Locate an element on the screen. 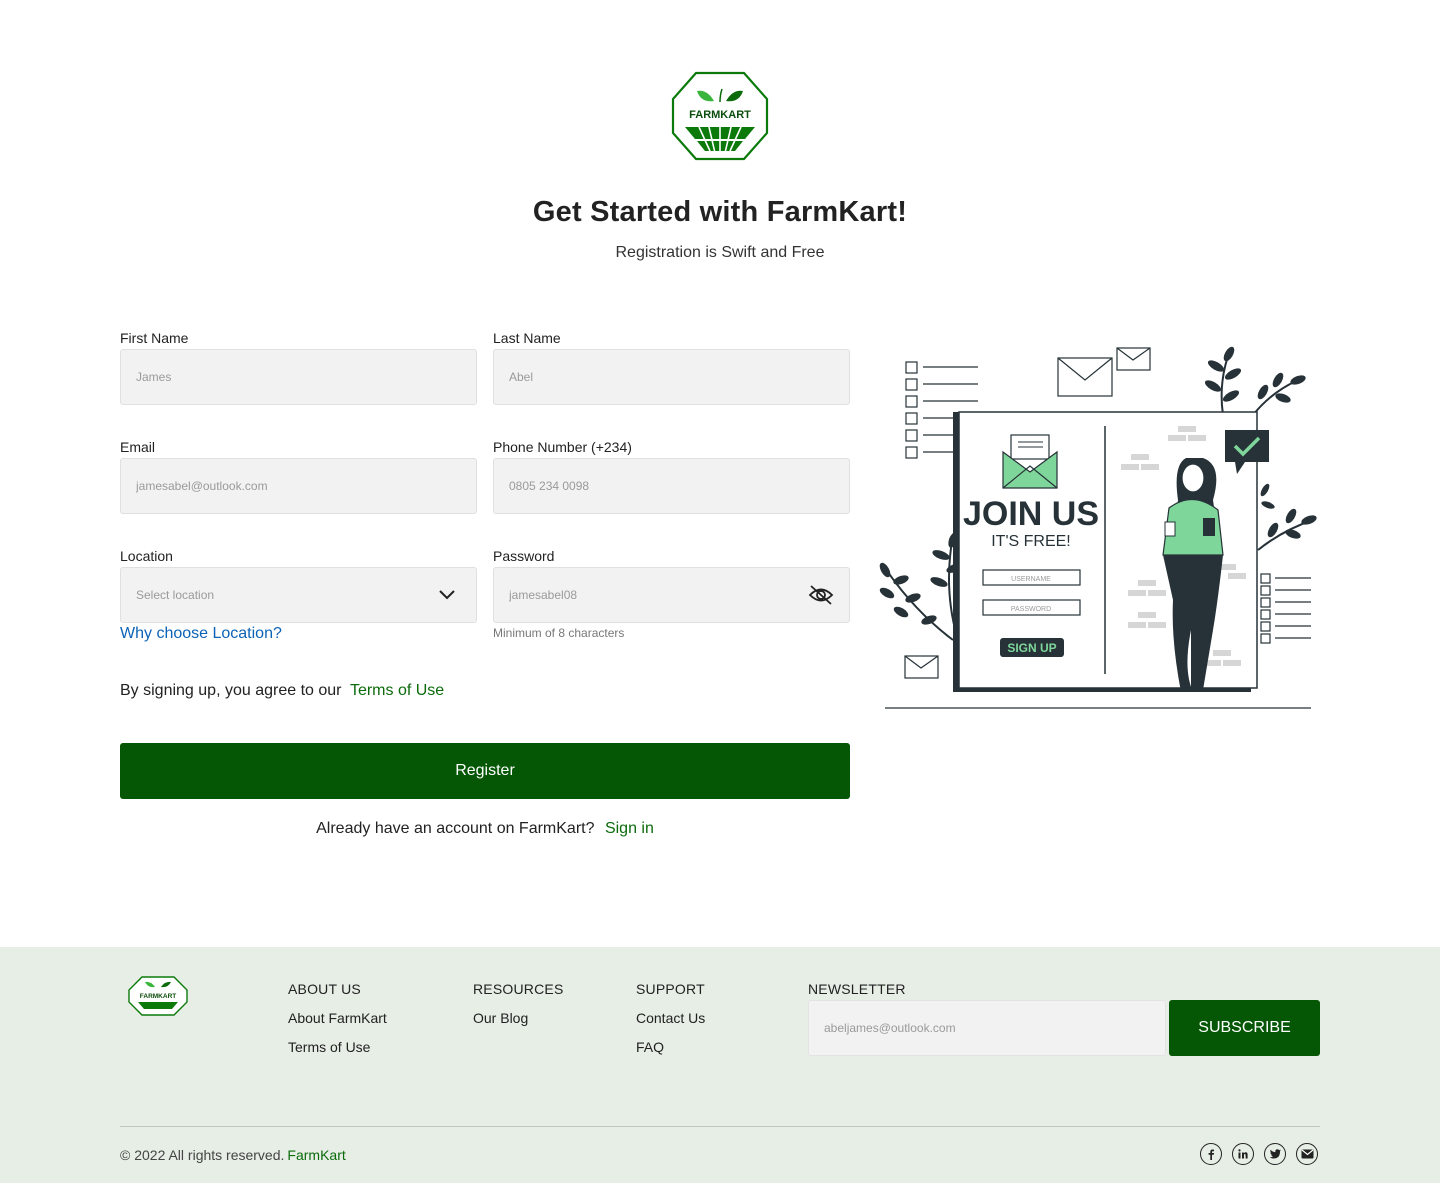 This screenshot has width=1440, height=1183. first-name-field is located at coordinates (298, 377).